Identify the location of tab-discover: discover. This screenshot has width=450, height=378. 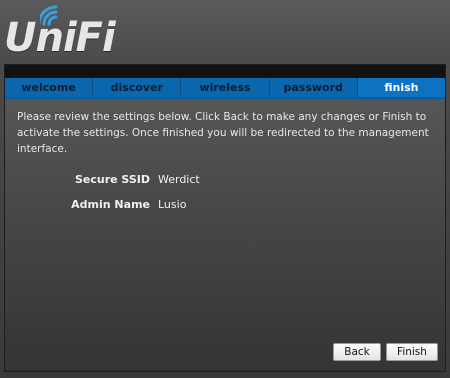
(137, 87).